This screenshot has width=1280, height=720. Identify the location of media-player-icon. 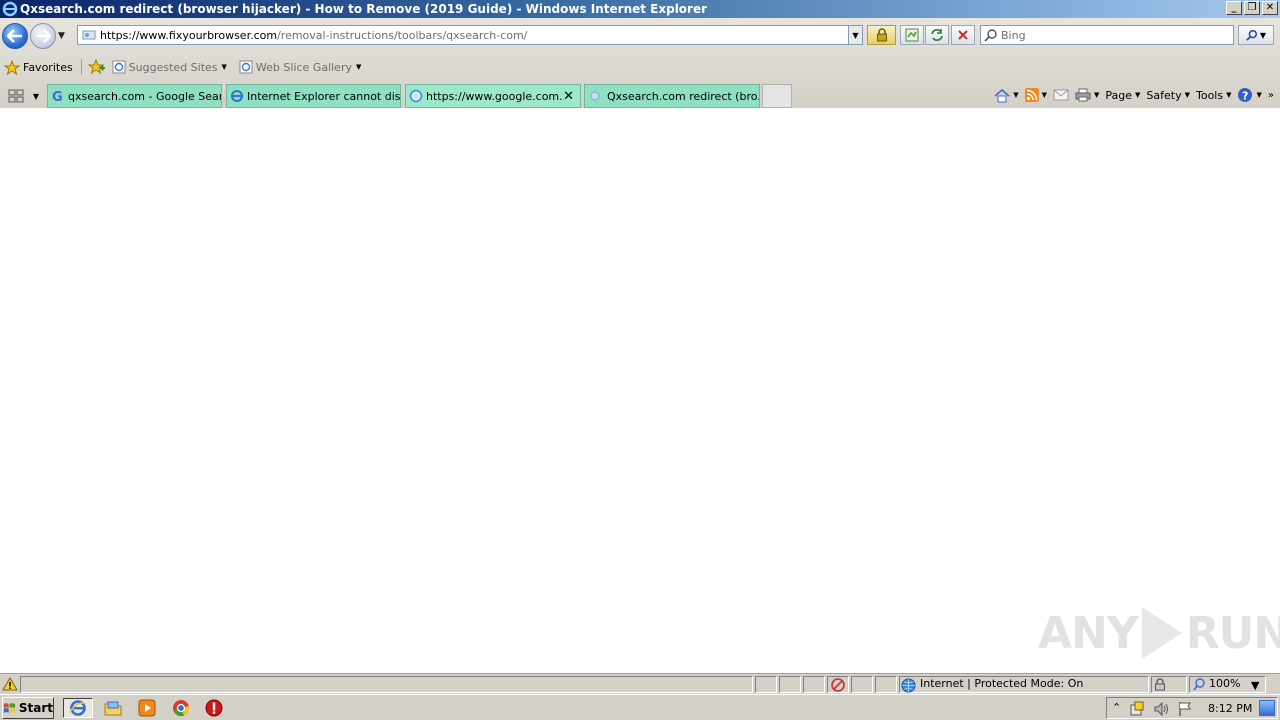
(147, 708).